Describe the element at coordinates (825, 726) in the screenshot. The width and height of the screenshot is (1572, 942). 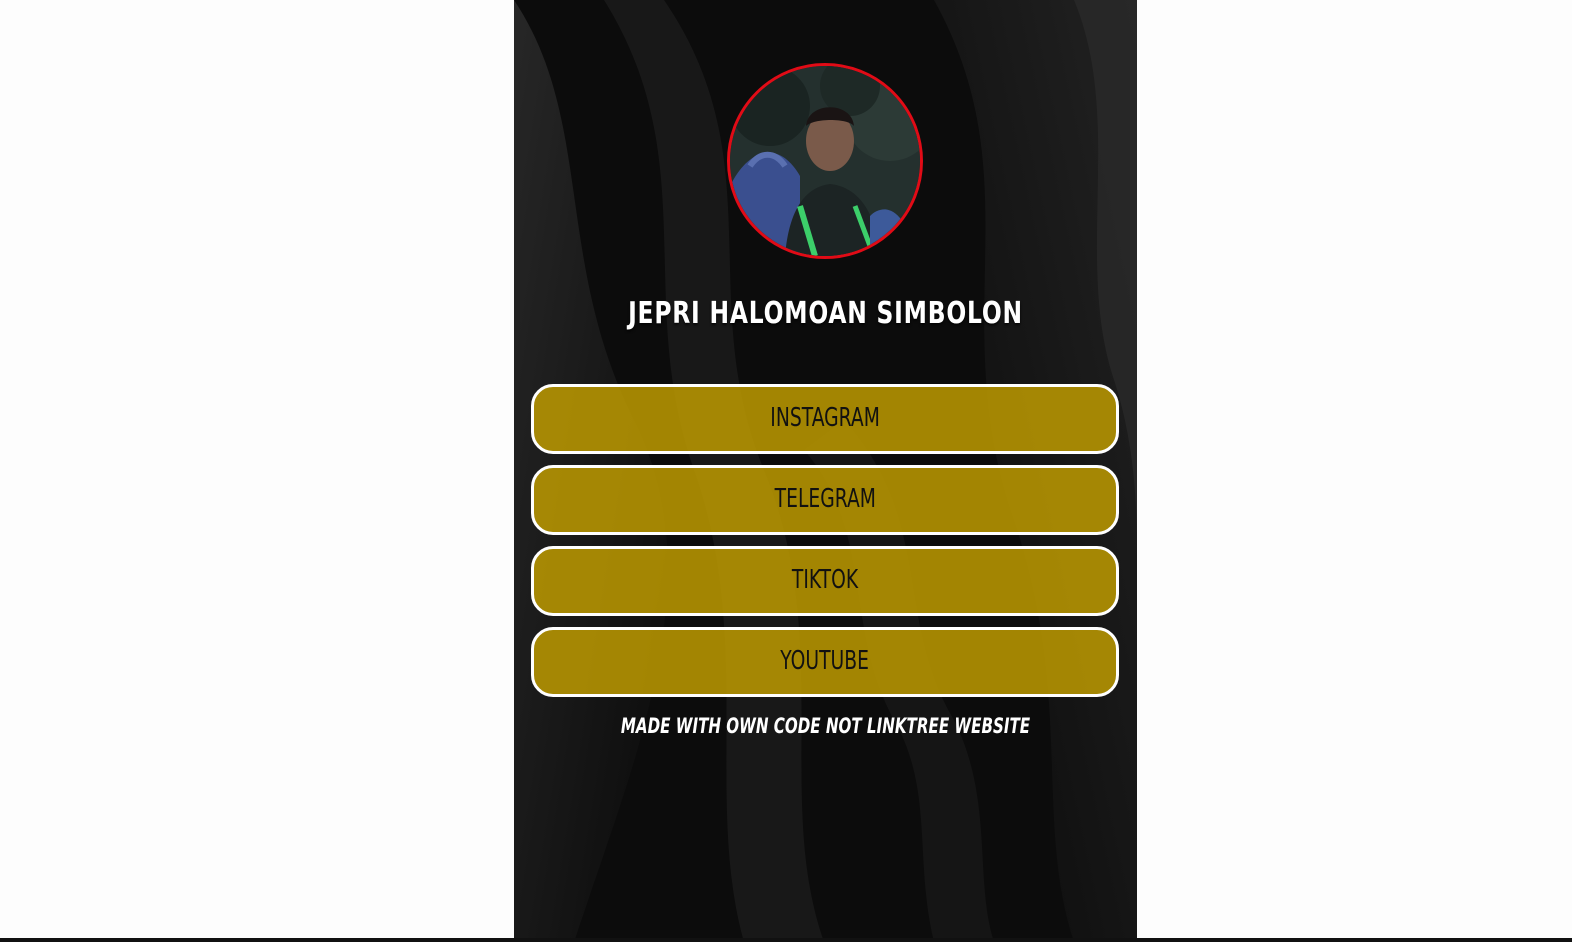
I see `footer-note: MADE WITH OWN CODE NOT LINKTREE WEBSITE` at that location.